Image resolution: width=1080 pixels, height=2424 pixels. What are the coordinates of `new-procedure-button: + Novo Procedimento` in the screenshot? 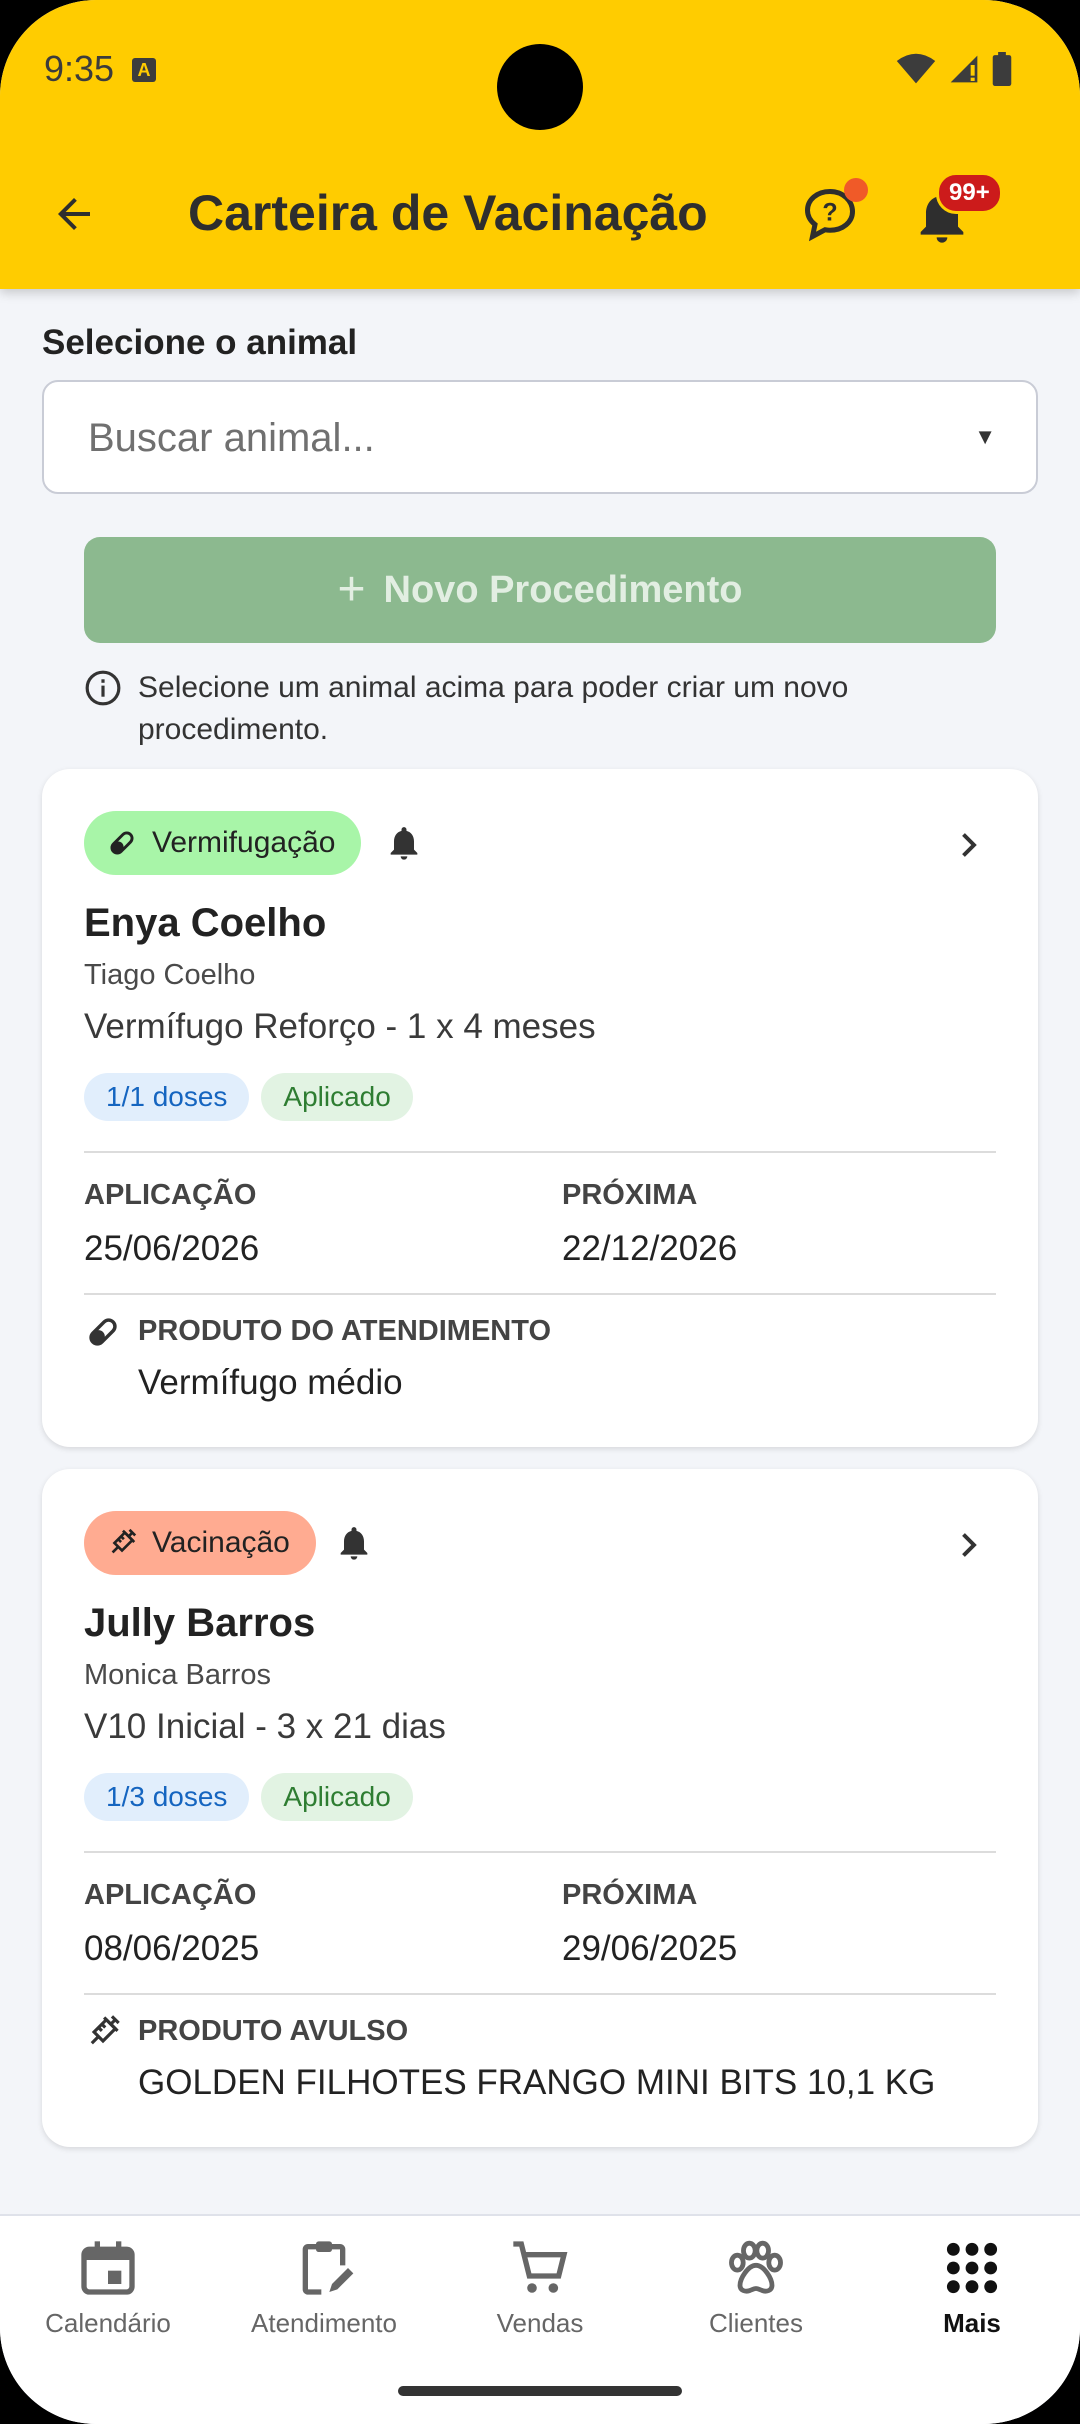 It's located at (540, 590).